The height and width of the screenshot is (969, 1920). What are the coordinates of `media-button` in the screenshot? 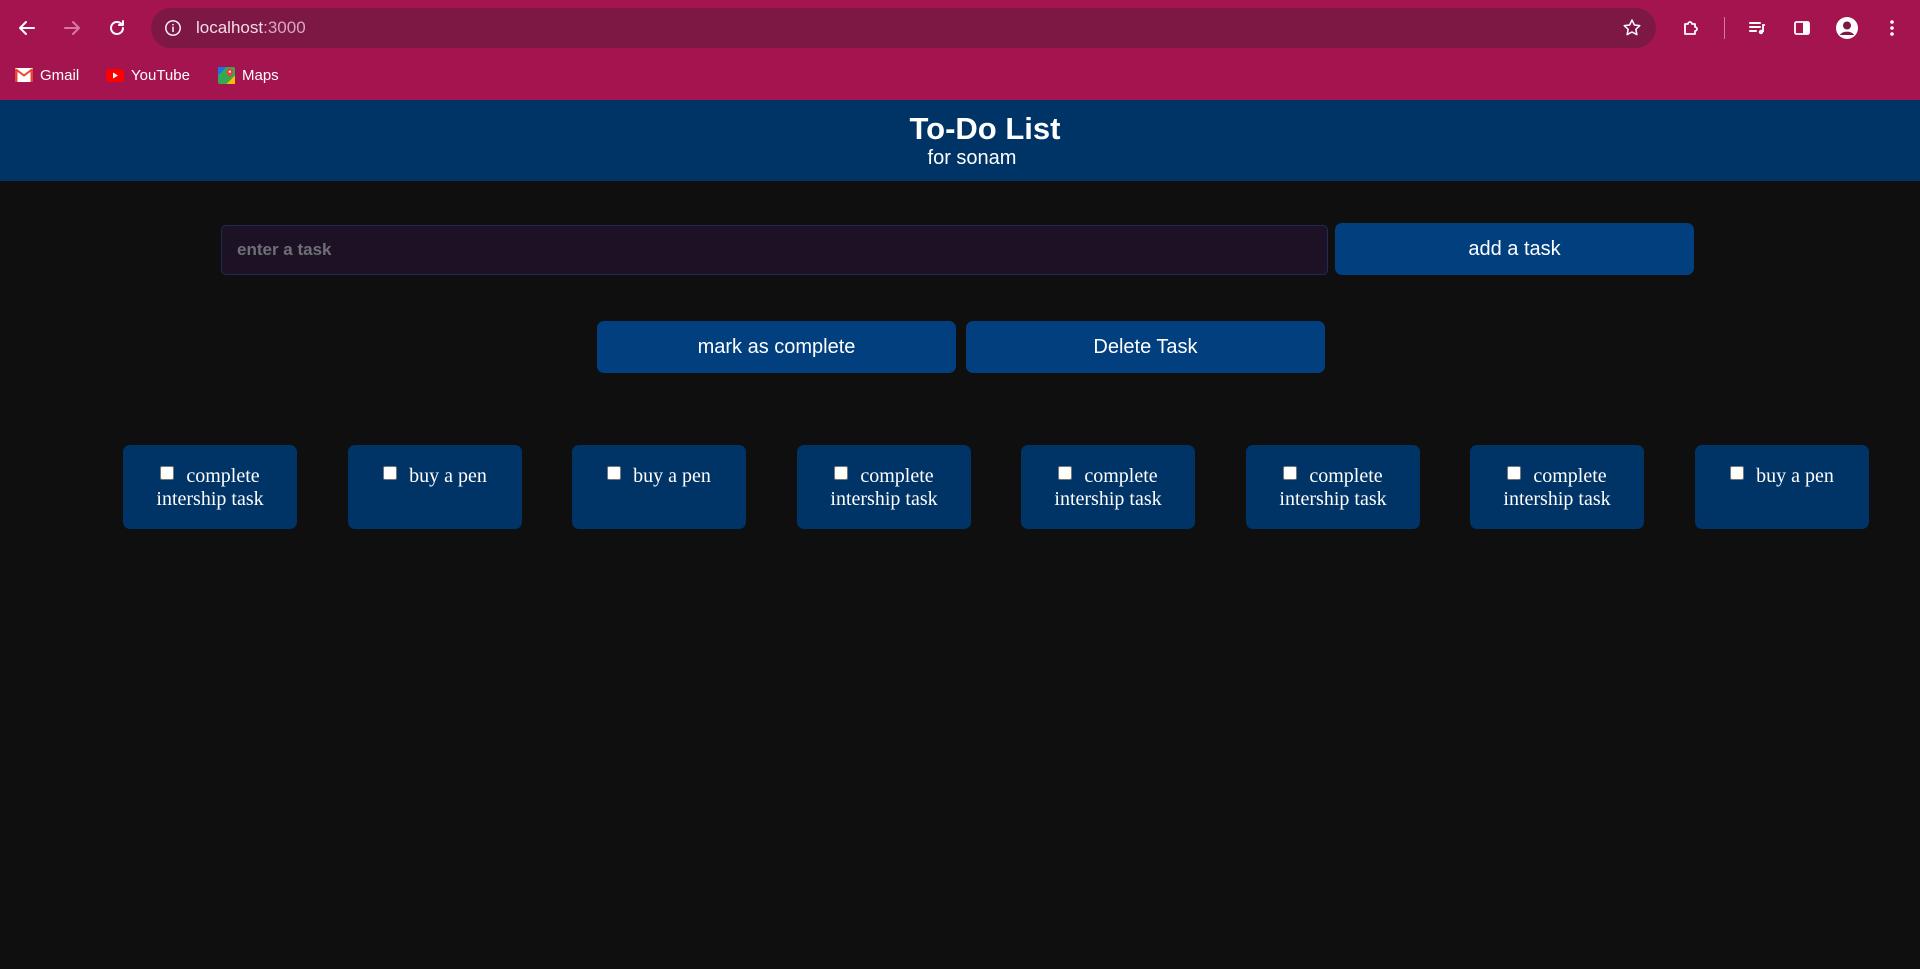 It's located at (1757, 28).